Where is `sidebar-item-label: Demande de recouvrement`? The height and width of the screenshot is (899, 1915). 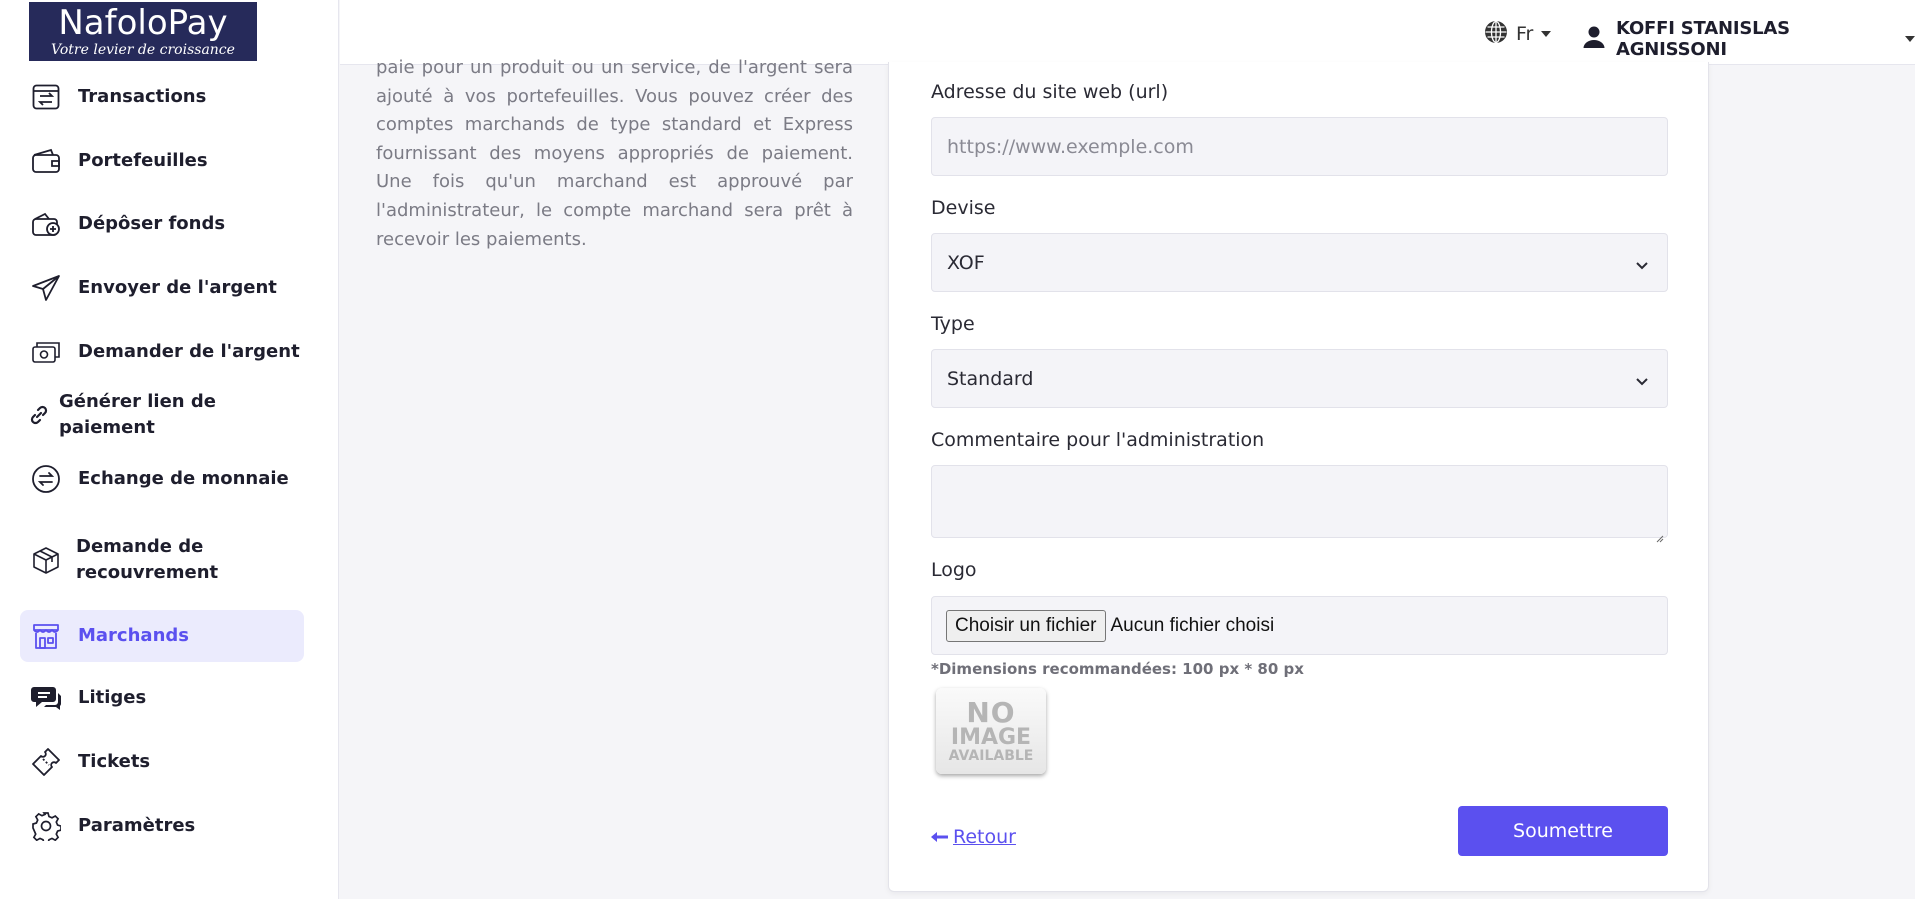
sidebar-item-label: Demande de recouvrement is located at coordinates (147, 559).